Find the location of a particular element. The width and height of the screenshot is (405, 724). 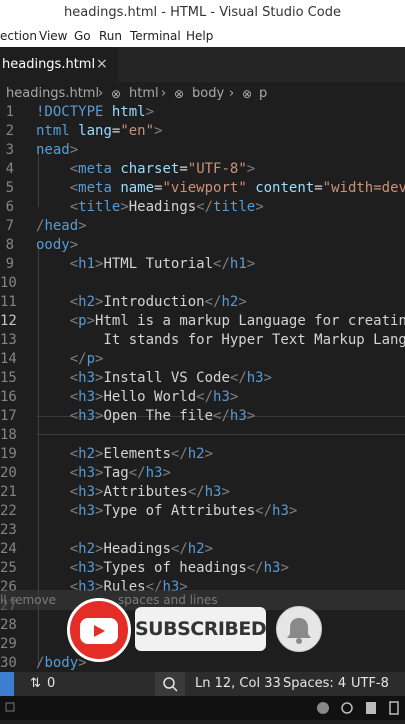

tray-icons is located at coordinates (202, 708).